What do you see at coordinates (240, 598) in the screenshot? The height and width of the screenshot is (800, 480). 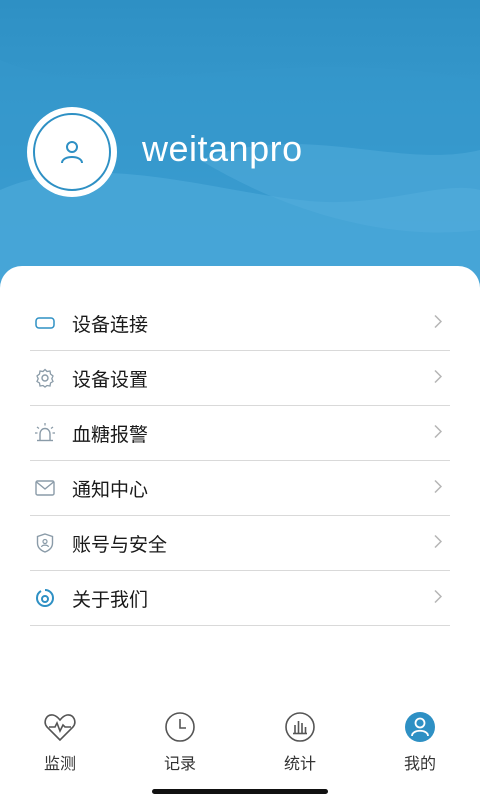 I see `menu-item-about-us: 关于我们` at bounding box center [240, 598].